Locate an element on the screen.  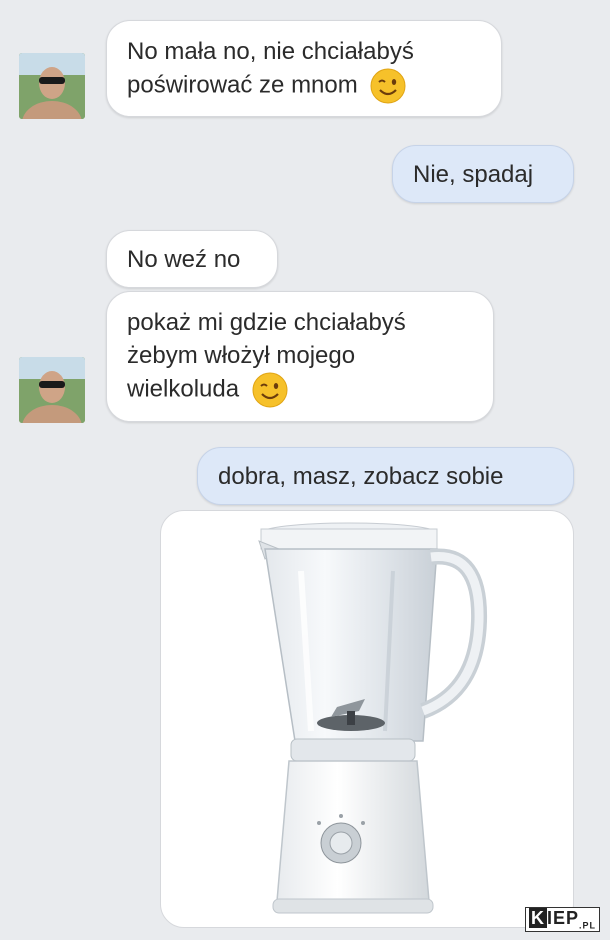
message-text: dobra, masz, zobacz sobie is located at coordinates (361, 476).